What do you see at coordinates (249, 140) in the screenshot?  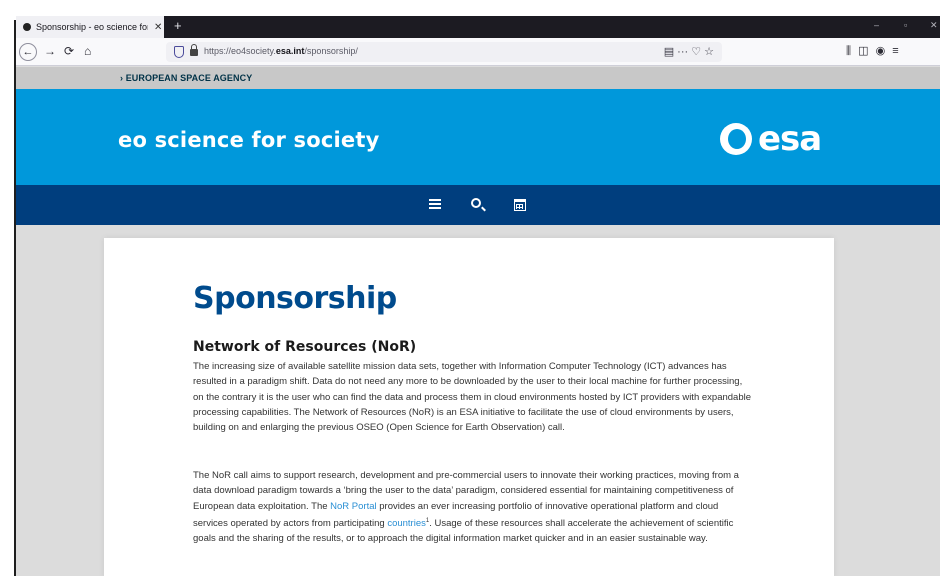 I see `site-title-link: eo science for society` at bounding box center [249, 140].